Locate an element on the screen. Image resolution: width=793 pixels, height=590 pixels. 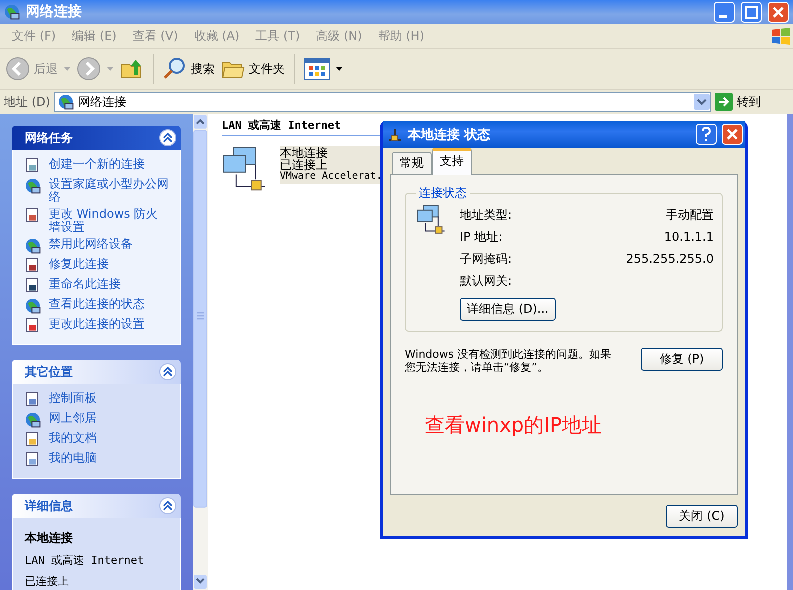
connection-item: 本地连接 已连接上 VMware Accelerat. is located at coordinates (331, 165).